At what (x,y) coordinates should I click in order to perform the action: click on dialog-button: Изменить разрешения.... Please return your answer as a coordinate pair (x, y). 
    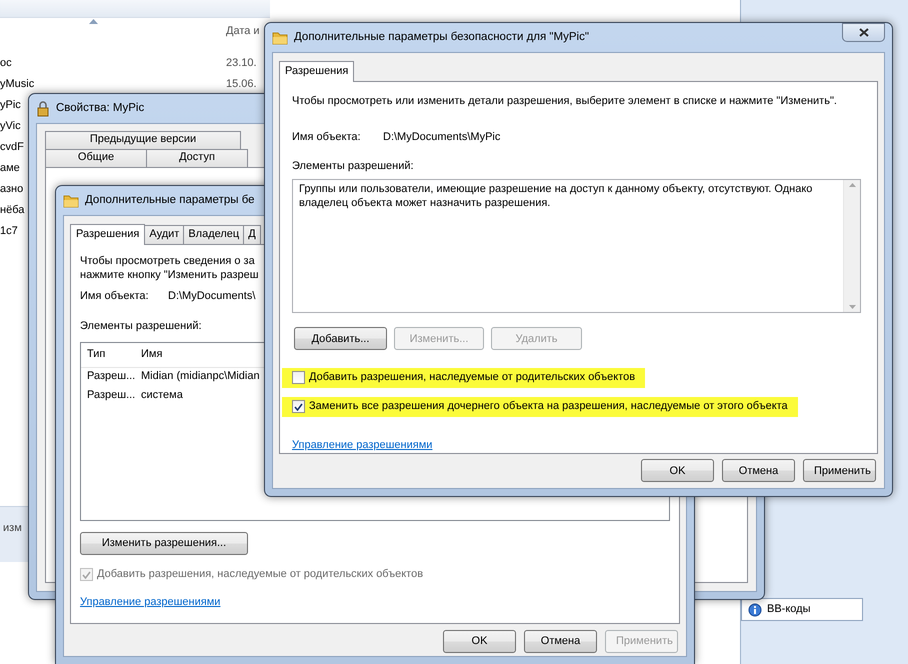
    Looking at the image, I should click on (164, 543).